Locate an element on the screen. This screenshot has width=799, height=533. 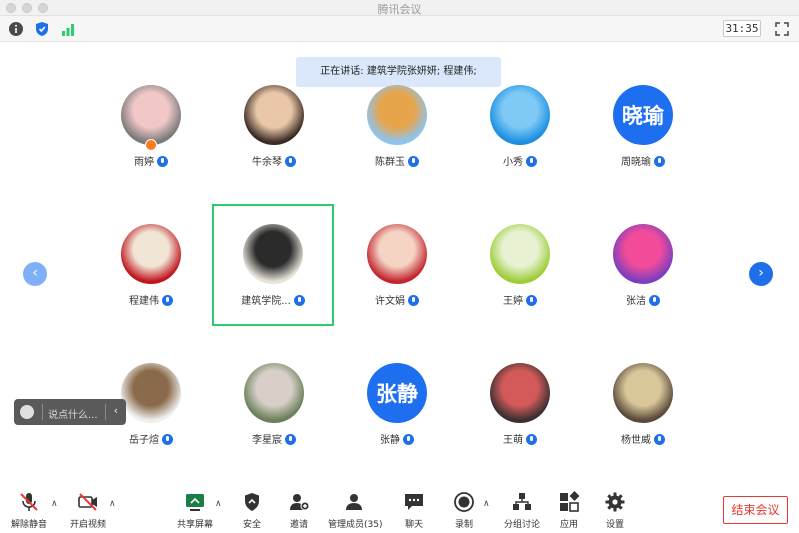
participant-tile: 牛余琴 is located at coordinates (274, 145).